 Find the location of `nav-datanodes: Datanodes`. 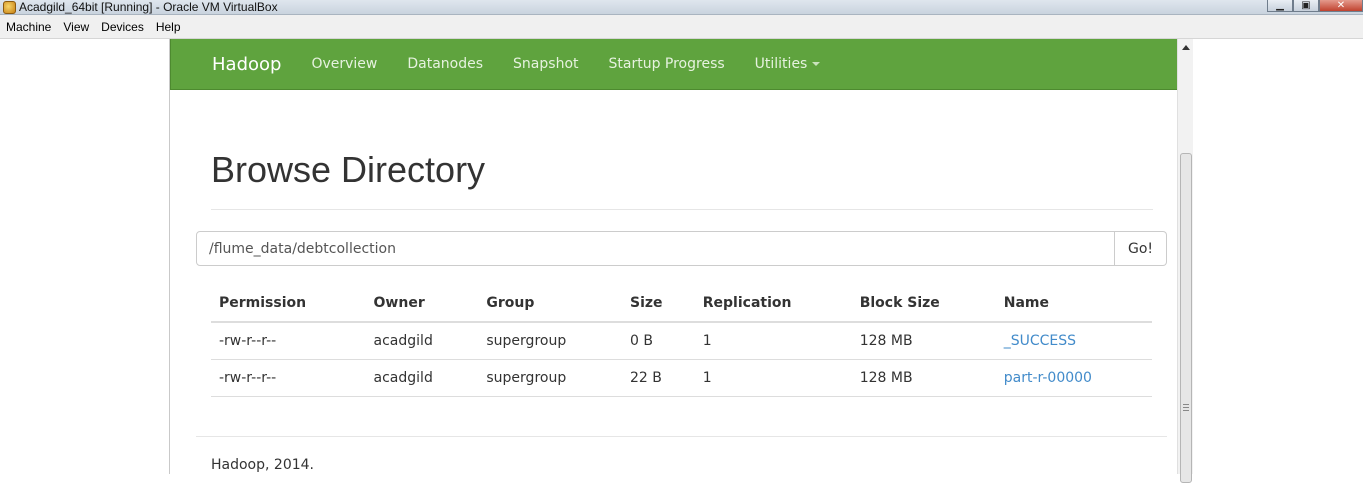

nav-datanodes: Datanodes is located at coordinates (445, 64).